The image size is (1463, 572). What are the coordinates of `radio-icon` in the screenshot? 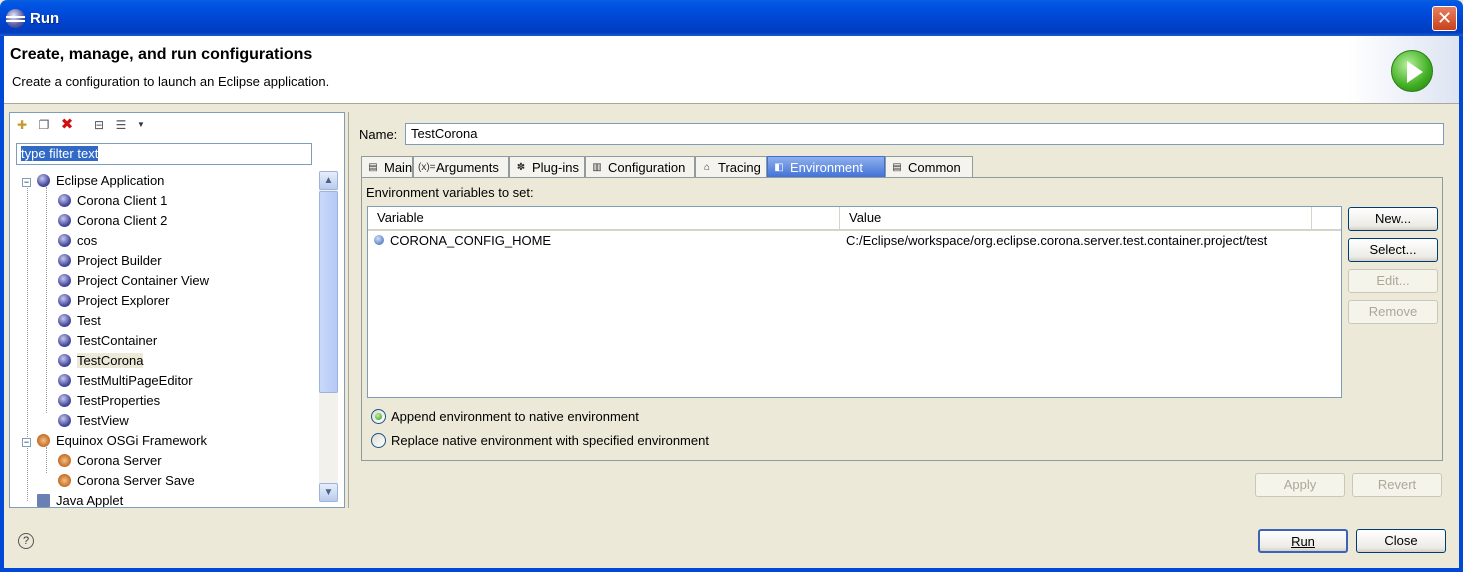 It's located at (378, 440).